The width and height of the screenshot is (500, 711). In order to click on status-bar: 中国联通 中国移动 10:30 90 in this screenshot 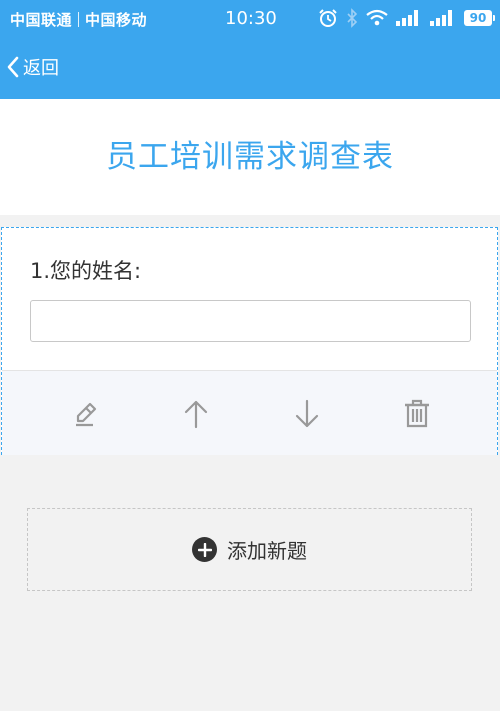, I will do `click(250, 18)`.